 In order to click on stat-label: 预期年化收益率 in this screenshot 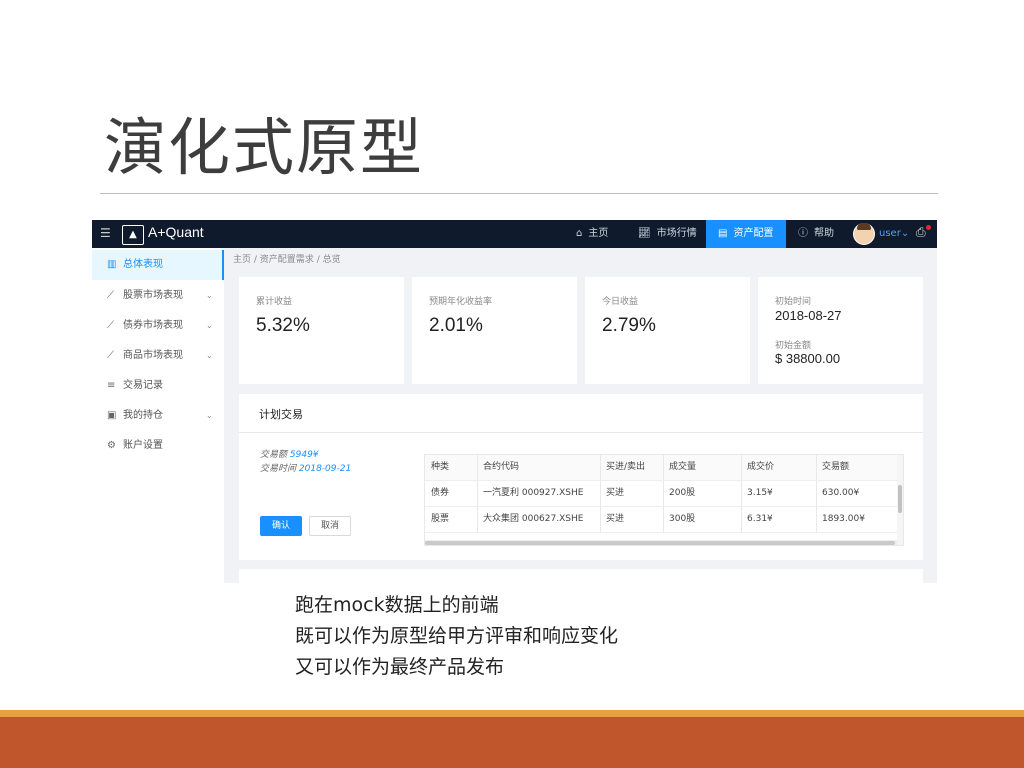, I will do `click(461, 302)`.